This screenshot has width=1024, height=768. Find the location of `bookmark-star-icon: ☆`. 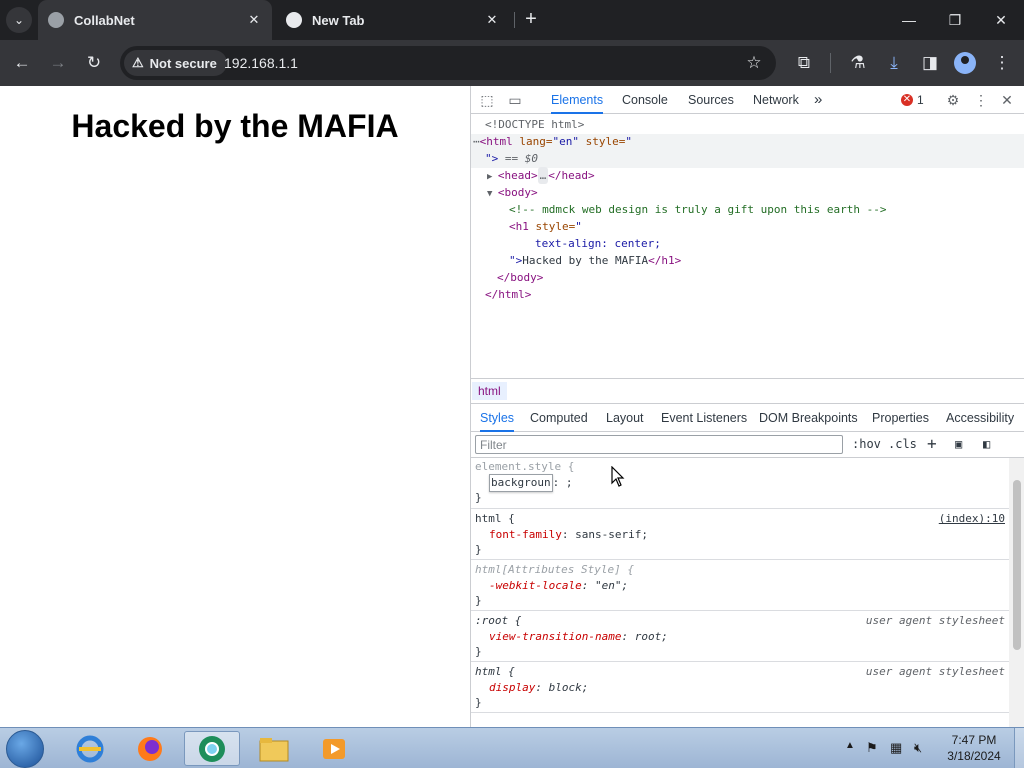

bookmark-star-icon: ☆ is located at coordinates (754, 63).